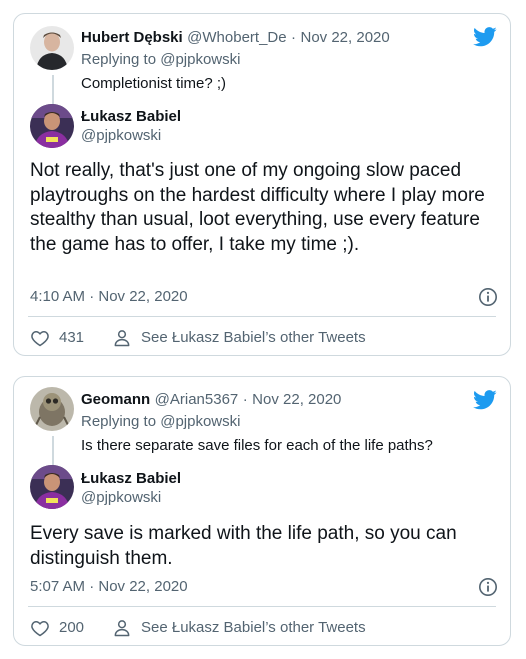 This screenshot has width=526, height=659. Describe the element at coordinates (132, 37) in the screenshot. I see `reply-author-name: Hubert Dębski` at that location.